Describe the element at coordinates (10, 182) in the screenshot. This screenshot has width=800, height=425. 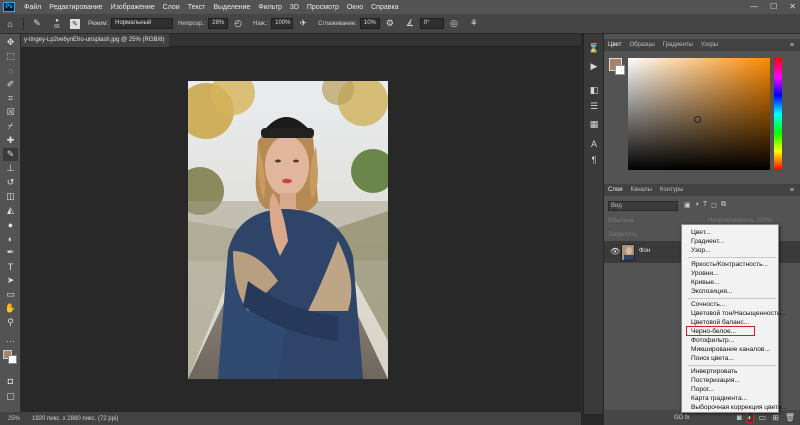
I see `history-brush-icon: ↺` at that location.